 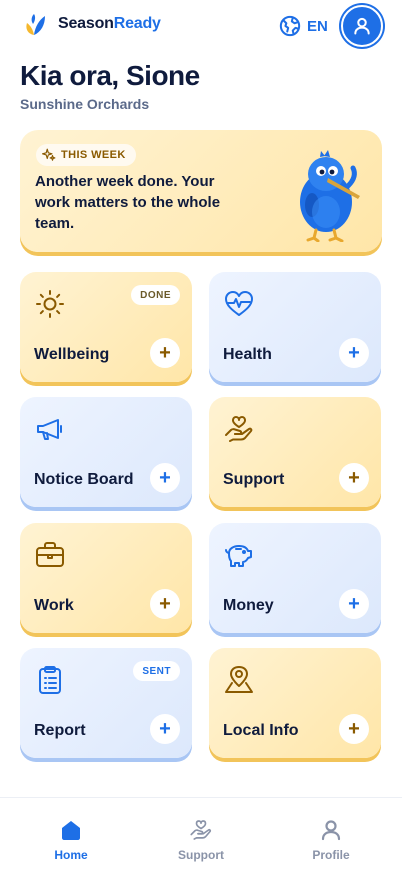 What do you see at coordinates (49, 154) in the screenshot?
I see `sparkle-icon` at bounding box center [49, 154].